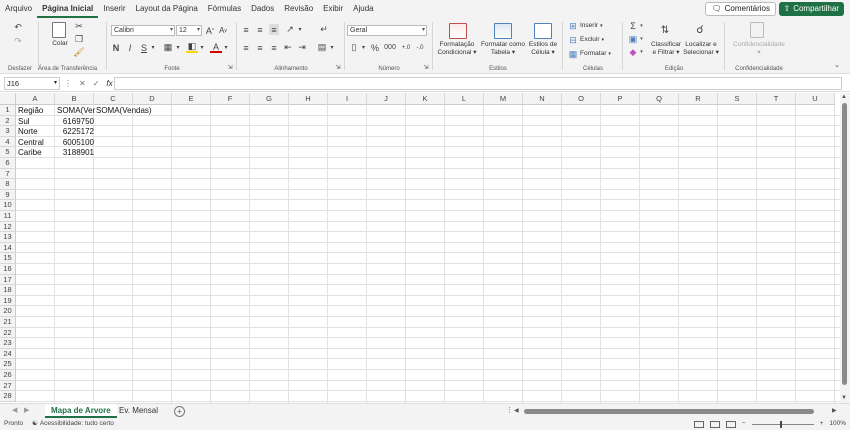 The width and height of the screenshot is (850, 430). I want to click on row-header-4: 4, so click(8, 142).